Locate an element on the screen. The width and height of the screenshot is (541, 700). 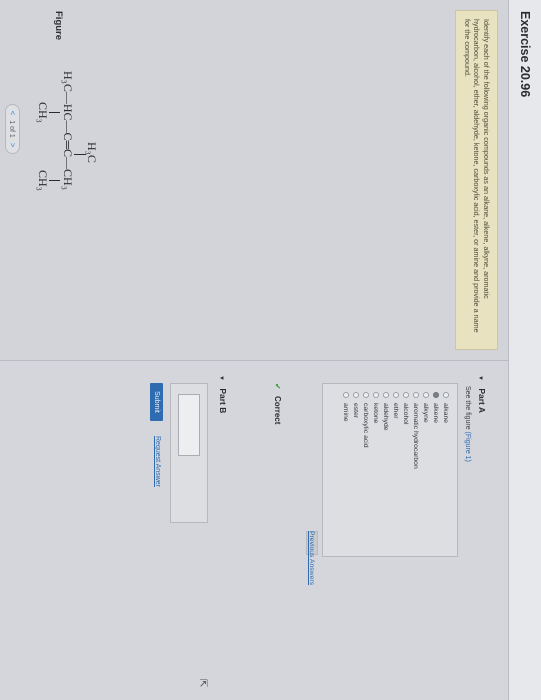
option-amine: amine is located at coordinates (344, 407).